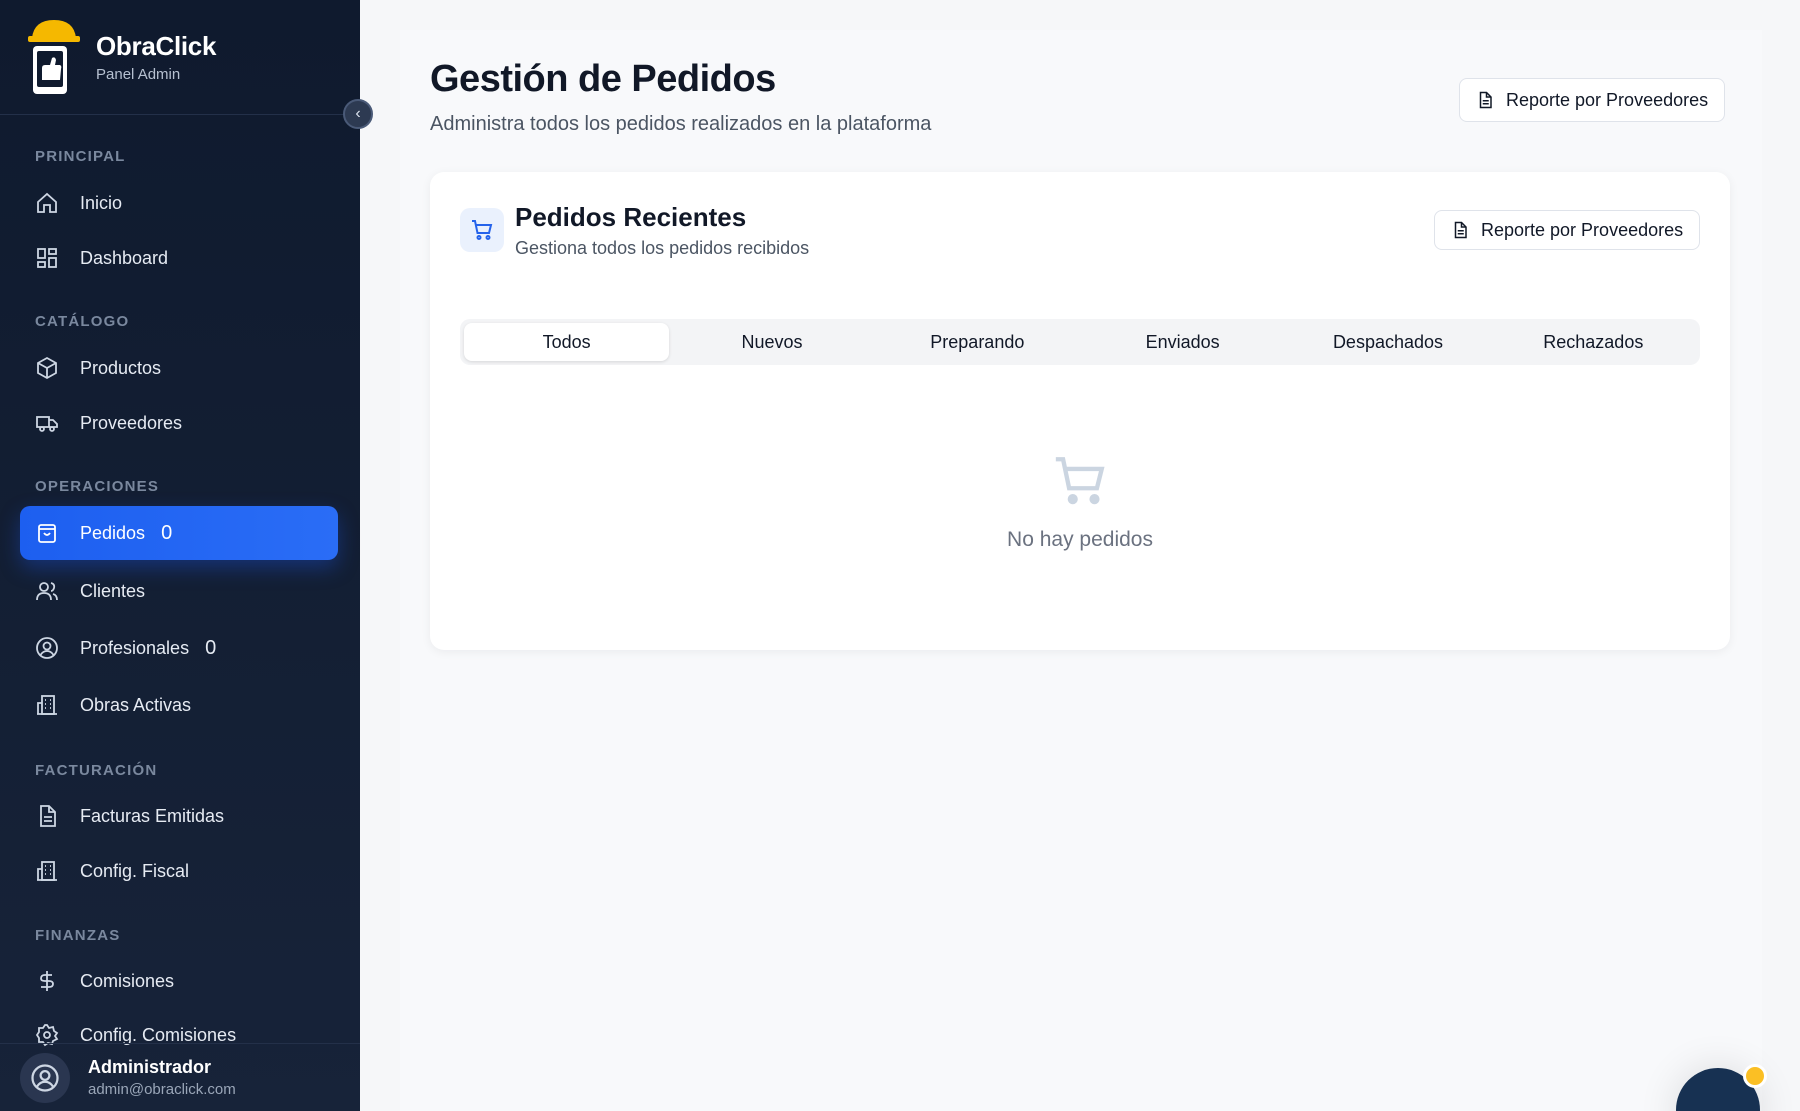 The width and height of the screenshot is (1800, 1111). Describe the element at coordinates (603, 79) in the screenshot. I see `page-title: Gestión de Pedidos` at that location.